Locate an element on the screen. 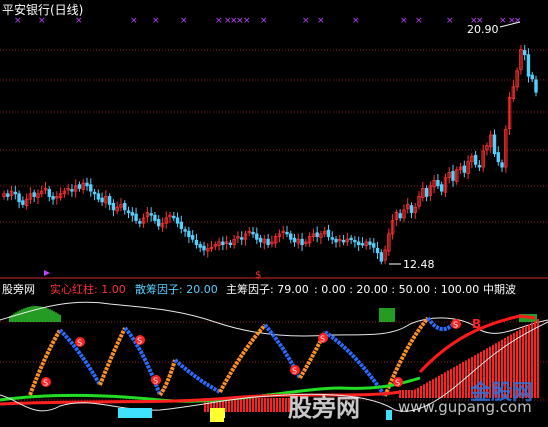 This screenshot has height=427, width=548. source-label: 股旁网 is located at coordinates (18, 289).